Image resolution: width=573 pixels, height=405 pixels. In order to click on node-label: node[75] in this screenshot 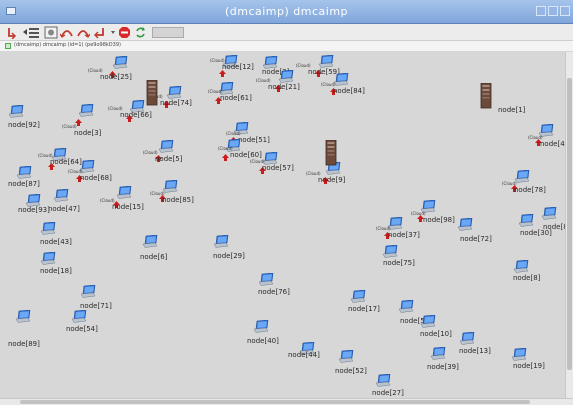, I will do `click(399, 263)`.